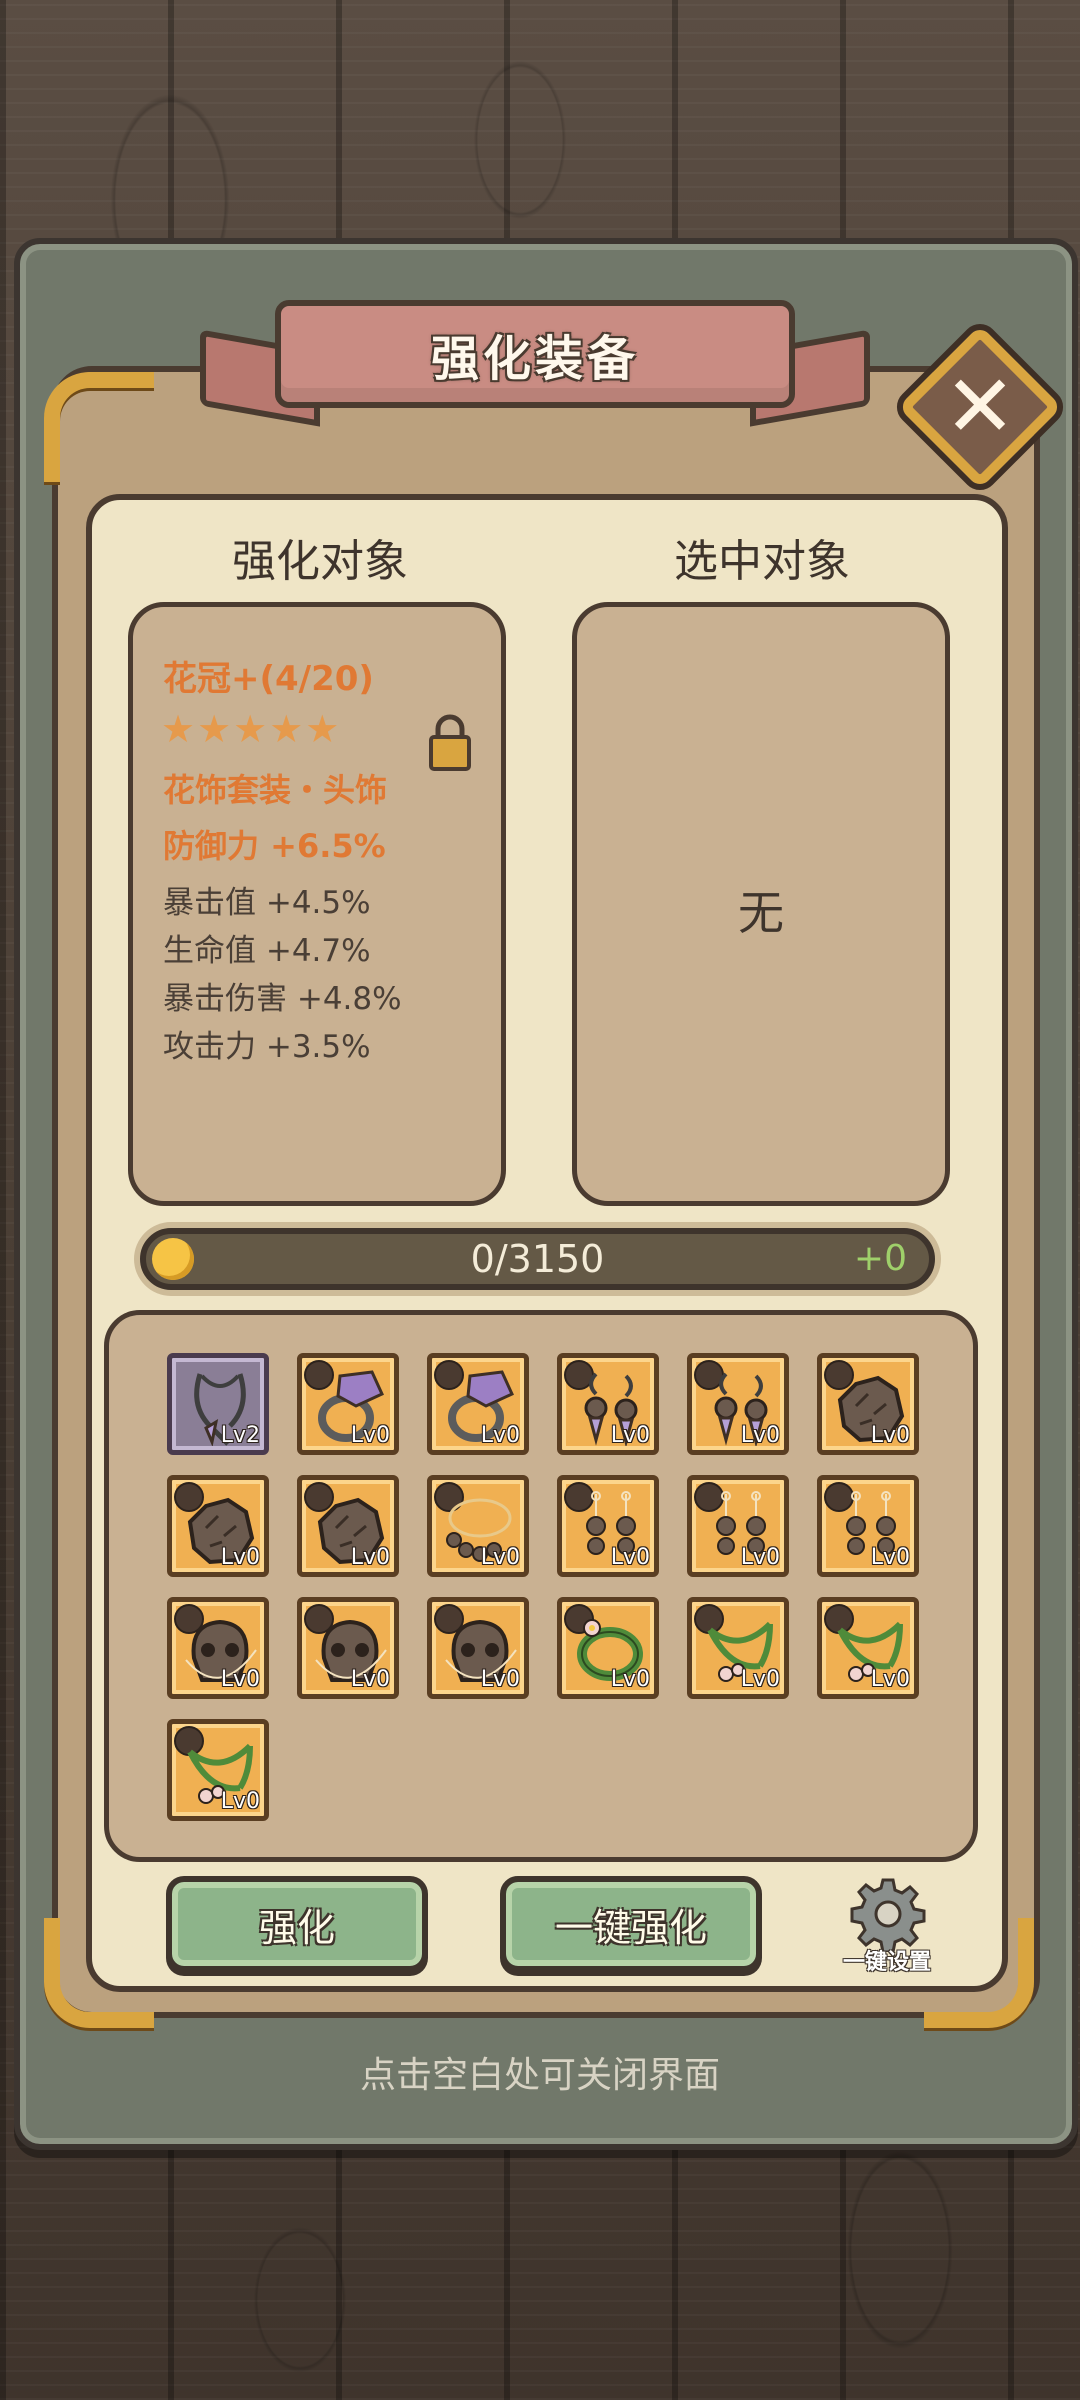 This screenshot has width=1080, height=2400. I want to click on item-level: Lv2, so click(240, 1435).